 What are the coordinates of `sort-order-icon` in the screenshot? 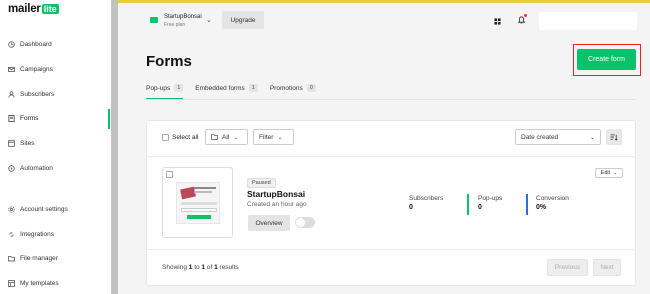 It's located at (614, 137).